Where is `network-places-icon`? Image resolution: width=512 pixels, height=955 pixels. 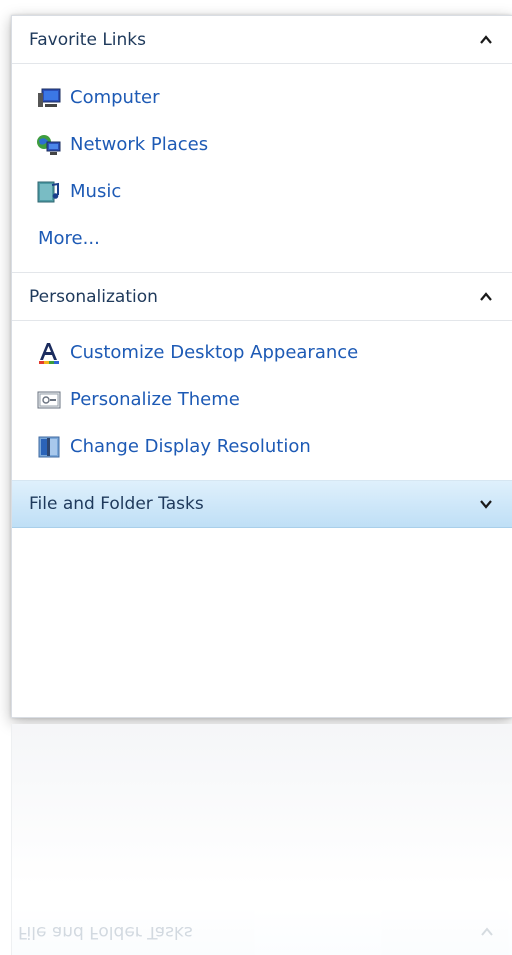
network-places-icon is located at coordinates (49, 144).